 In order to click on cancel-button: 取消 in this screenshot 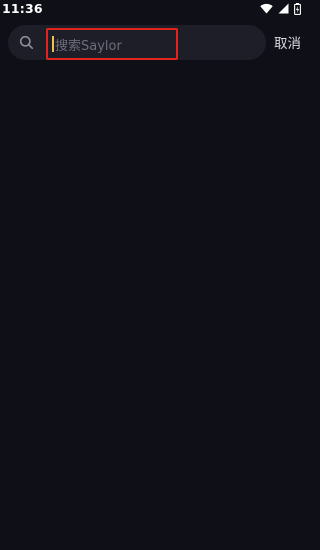, I will do `click(289, 42)`.